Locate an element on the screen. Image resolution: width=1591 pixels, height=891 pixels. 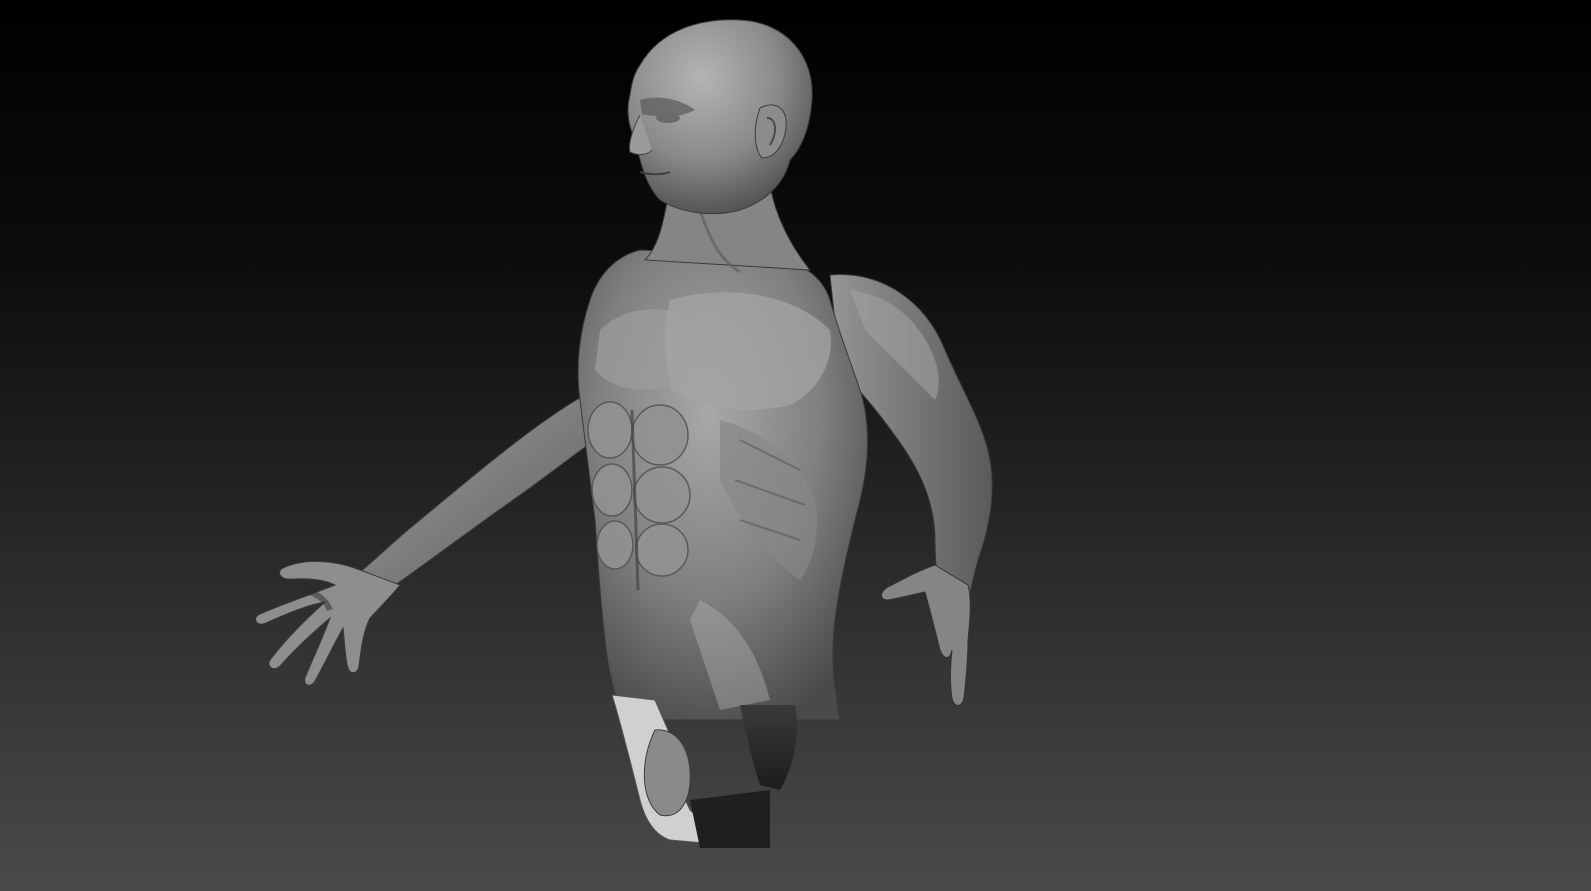
left-arm is located at coordinates (477, 490).